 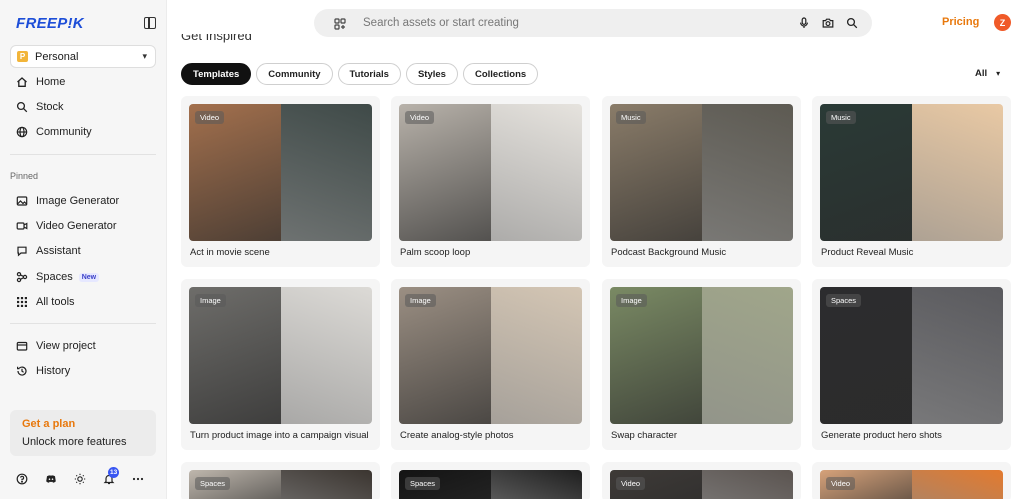 What do you see at coordinates (57, 56) in the screenshot?
I see `workspace-label: Personal` at bounding box center [57, 56].